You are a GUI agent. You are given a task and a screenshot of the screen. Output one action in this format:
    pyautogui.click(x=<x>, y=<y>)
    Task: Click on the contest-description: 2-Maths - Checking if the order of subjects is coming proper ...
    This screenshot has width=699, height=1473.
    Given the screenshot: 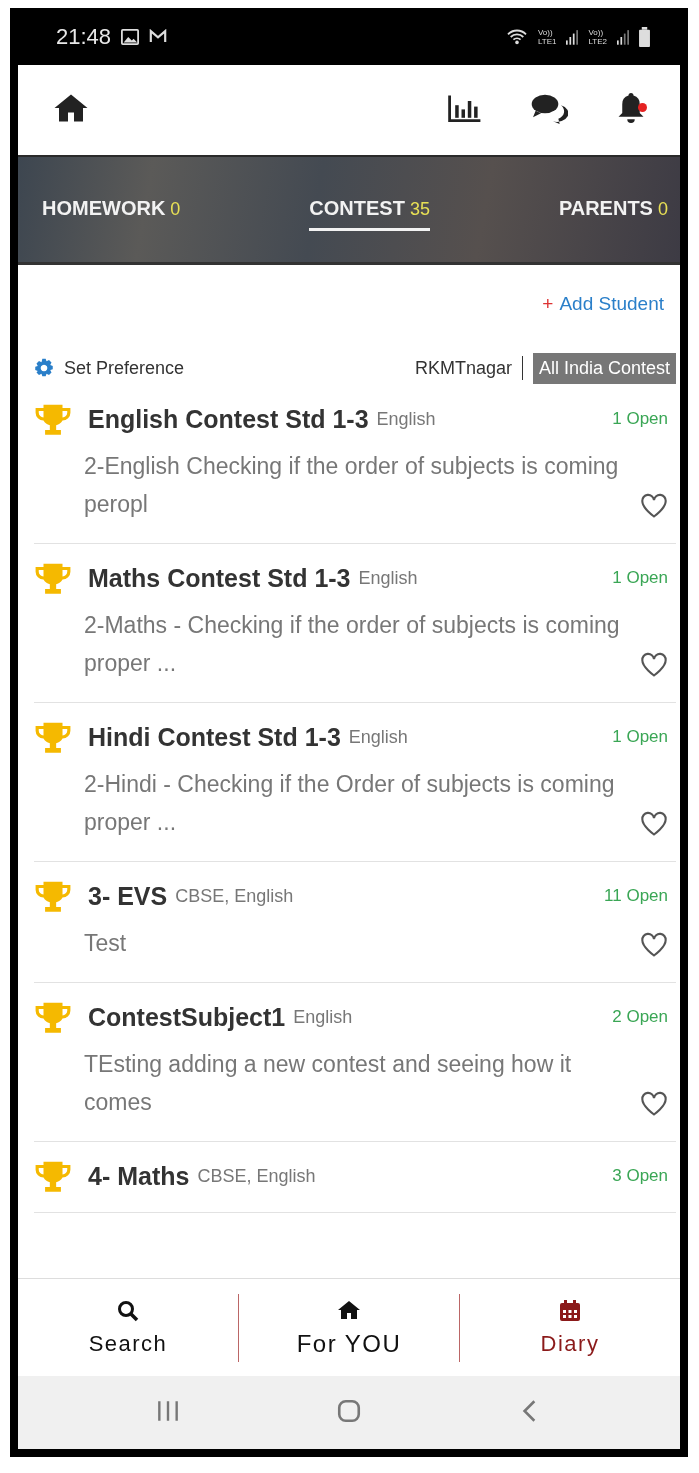 What is the action you would take?
    pyautogui.click(x=352, y=644)
    